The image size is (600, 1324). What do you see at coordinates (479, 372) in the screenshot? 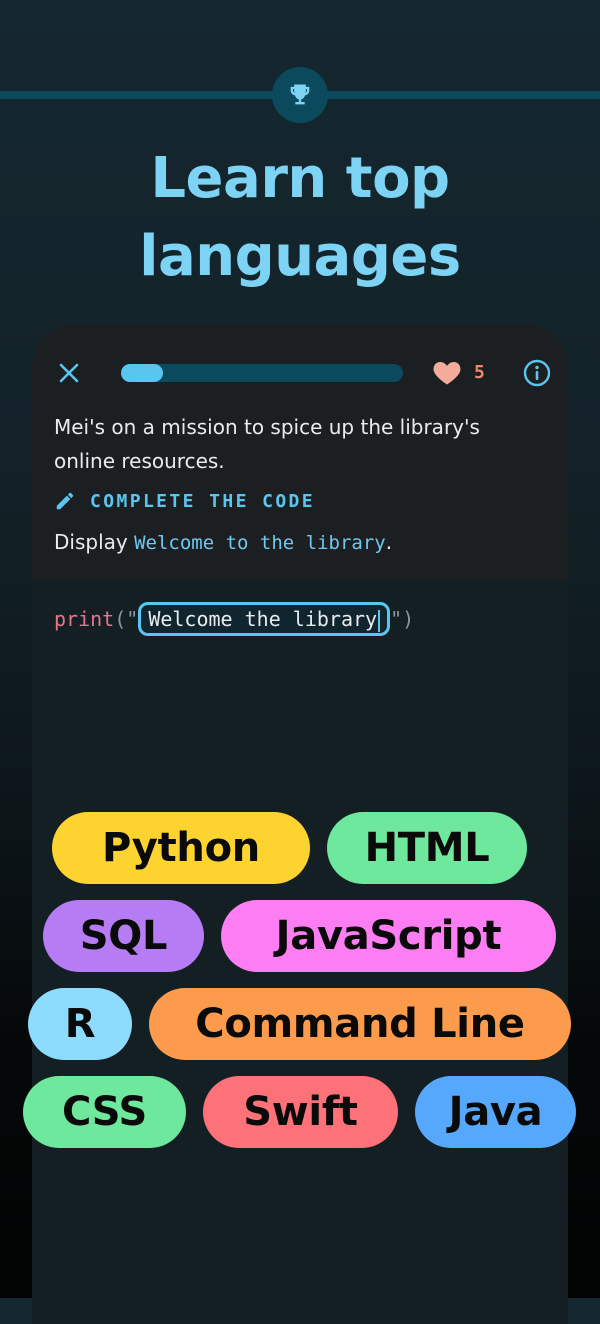
I see `lives-count: 5` at bounding box center [479, 372].